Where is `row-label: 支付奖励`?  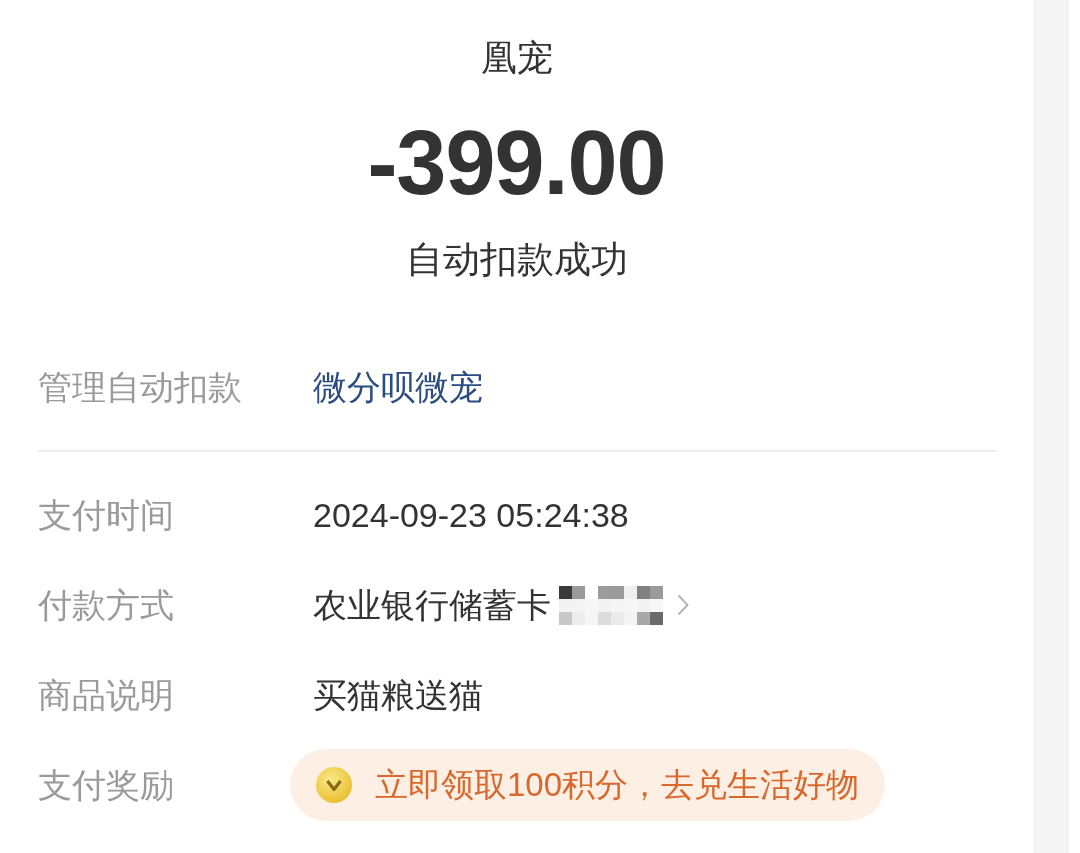 row-label: 支付奖励 is located at coordinates (106, 785).